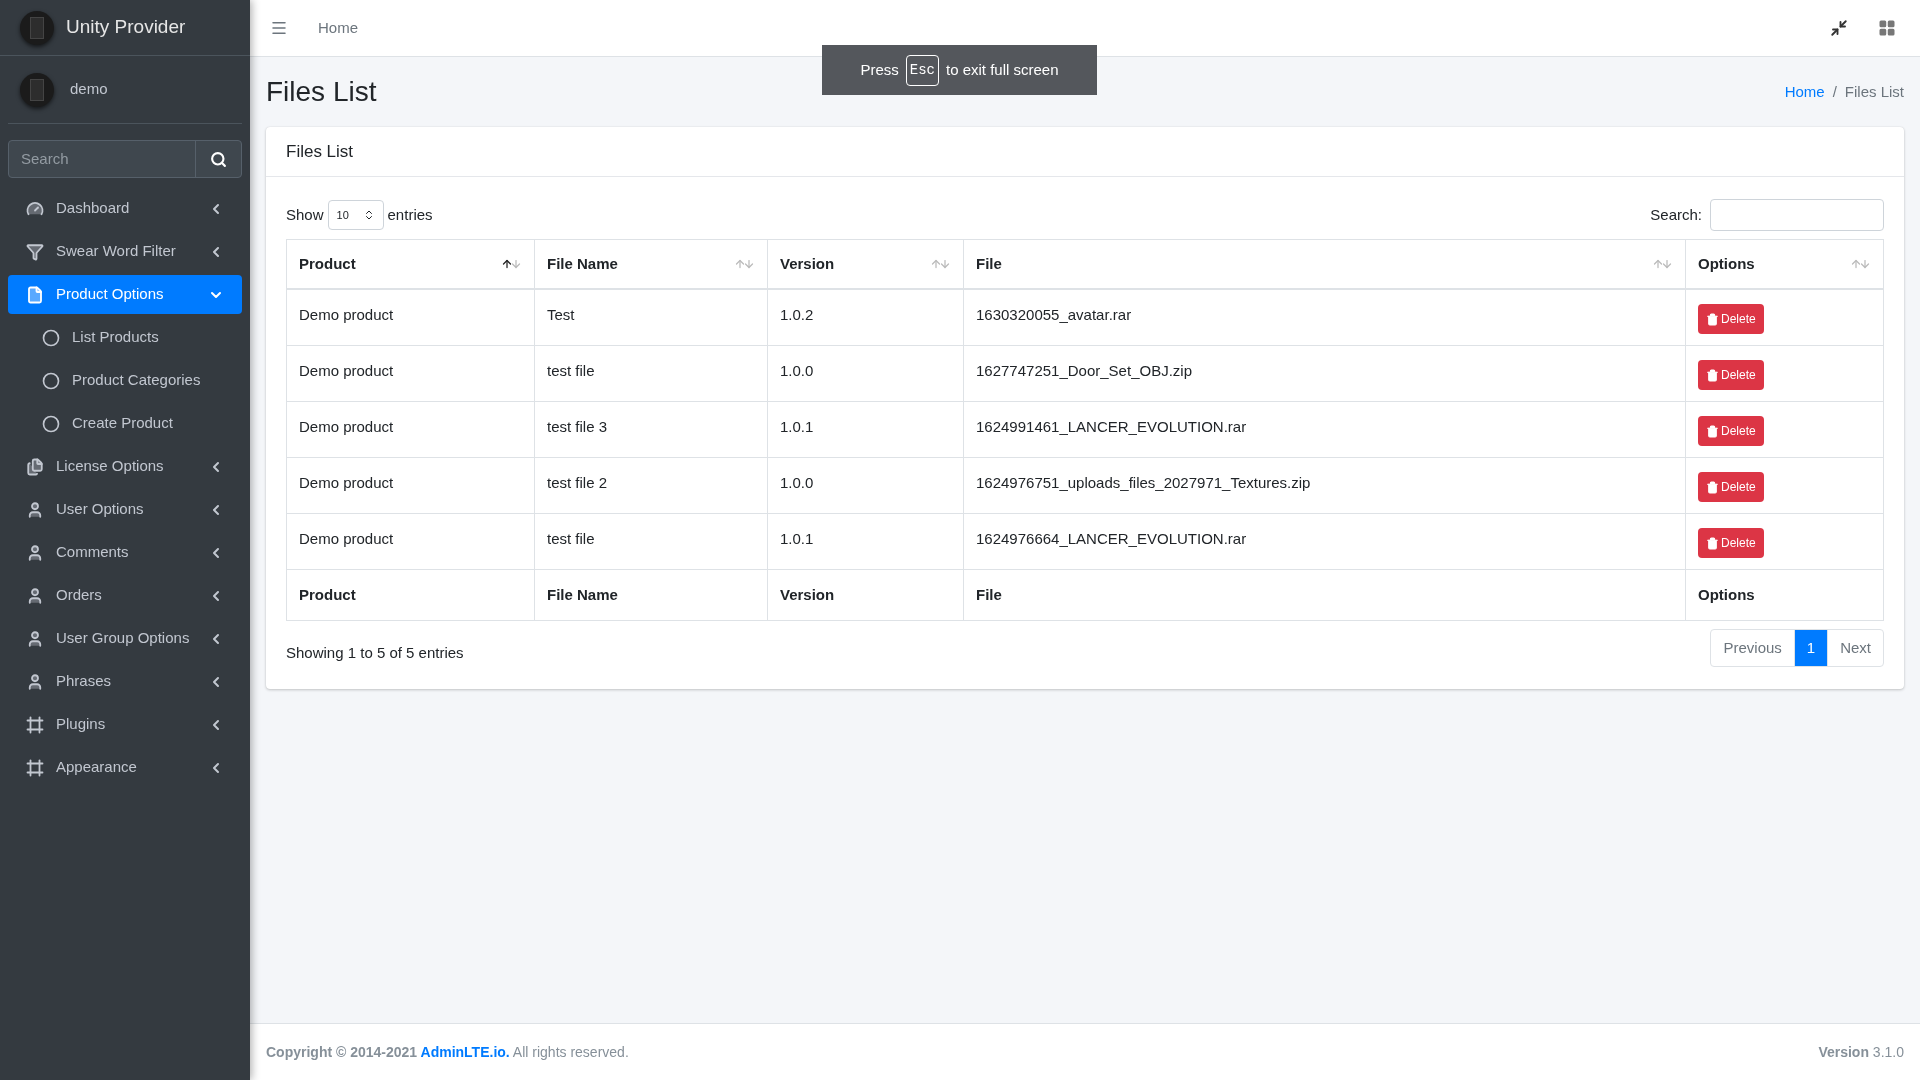 The height and width of the screenshot is (1080, 1920). Describe the element at coordinates (1839, 28) in the screenshot. I see `exit-fullscreen-icon` at that location.